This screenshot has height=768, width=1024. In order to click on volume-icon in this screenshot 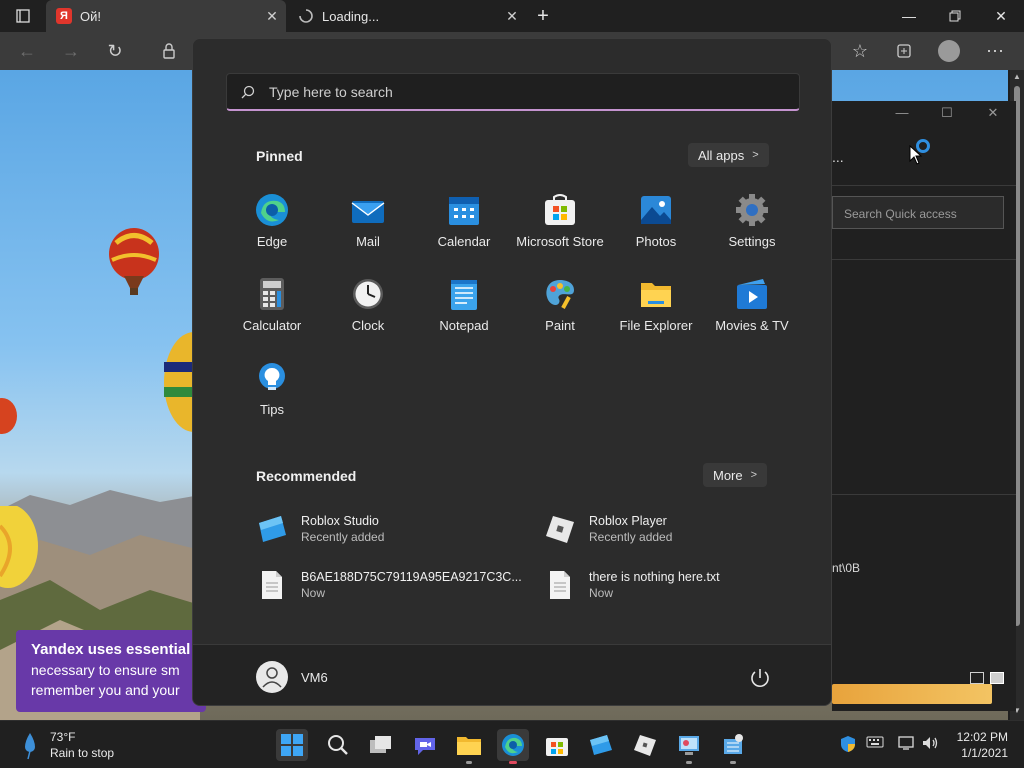, I will do `click(930, 744)`.